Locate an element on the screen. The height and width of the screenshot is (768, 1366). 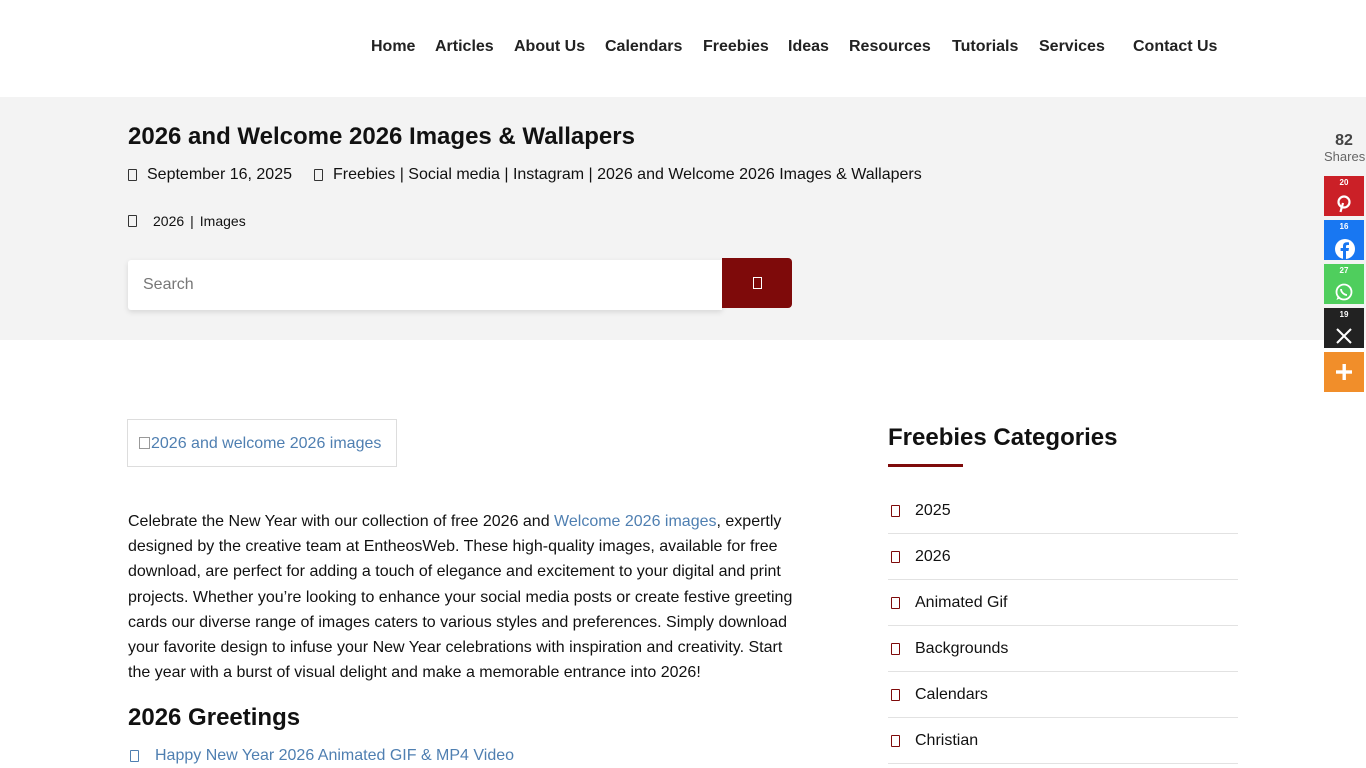
welcome-2026-images-link: Welcome 2026 images is located at coordinates (635, 521).